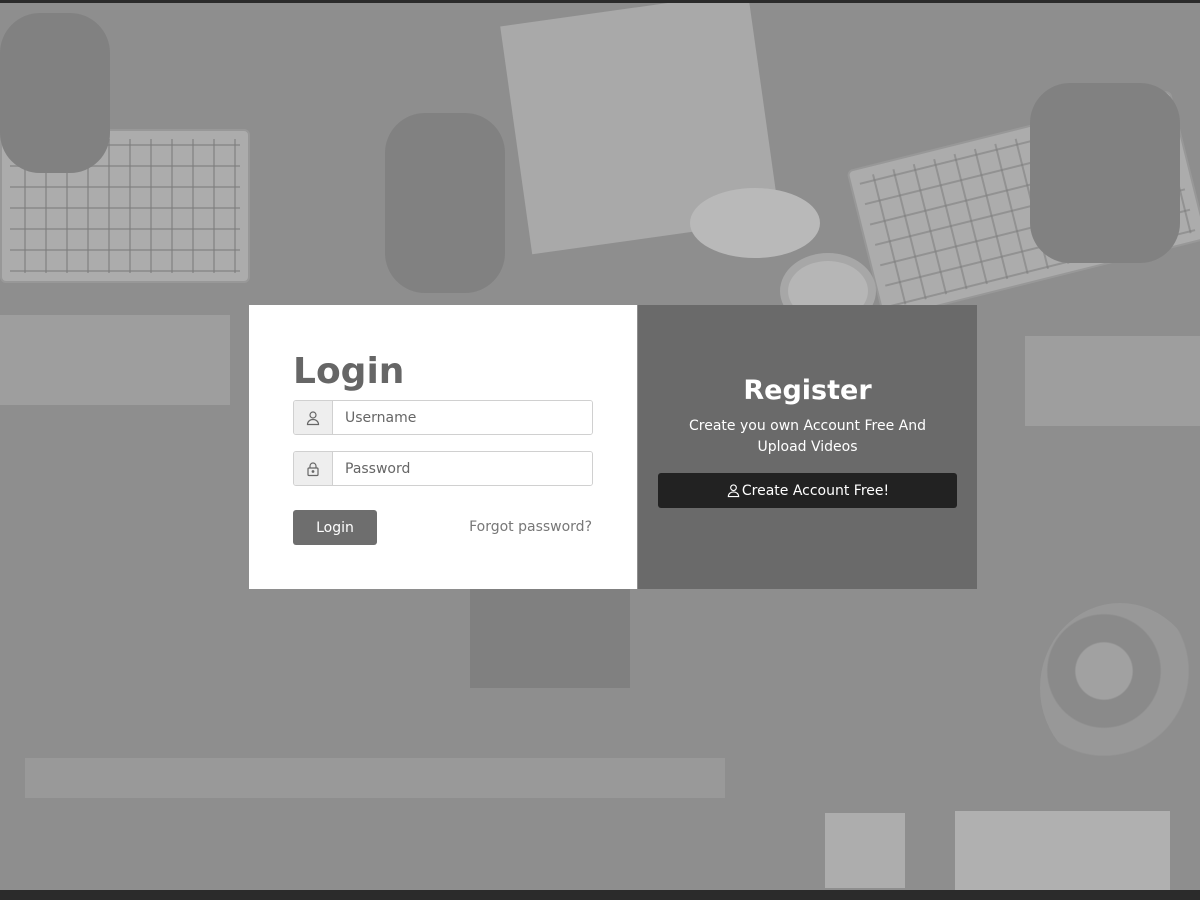 This screenshot has width=1200, height=900. Describe the element at coordinates (335, 527) in the screenshot. I see `login-button: Login` at that location.